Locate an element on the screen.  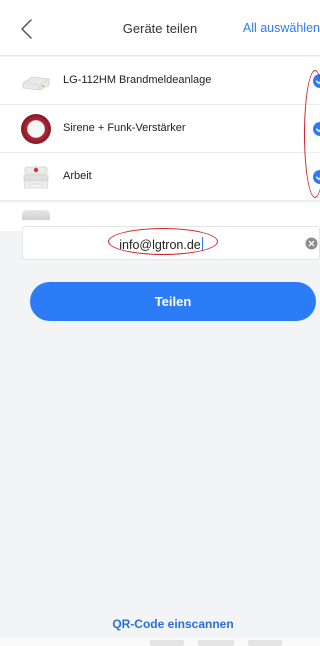
header-bar: Geräte teilen All auswählen is located at coordinates (160, 28).